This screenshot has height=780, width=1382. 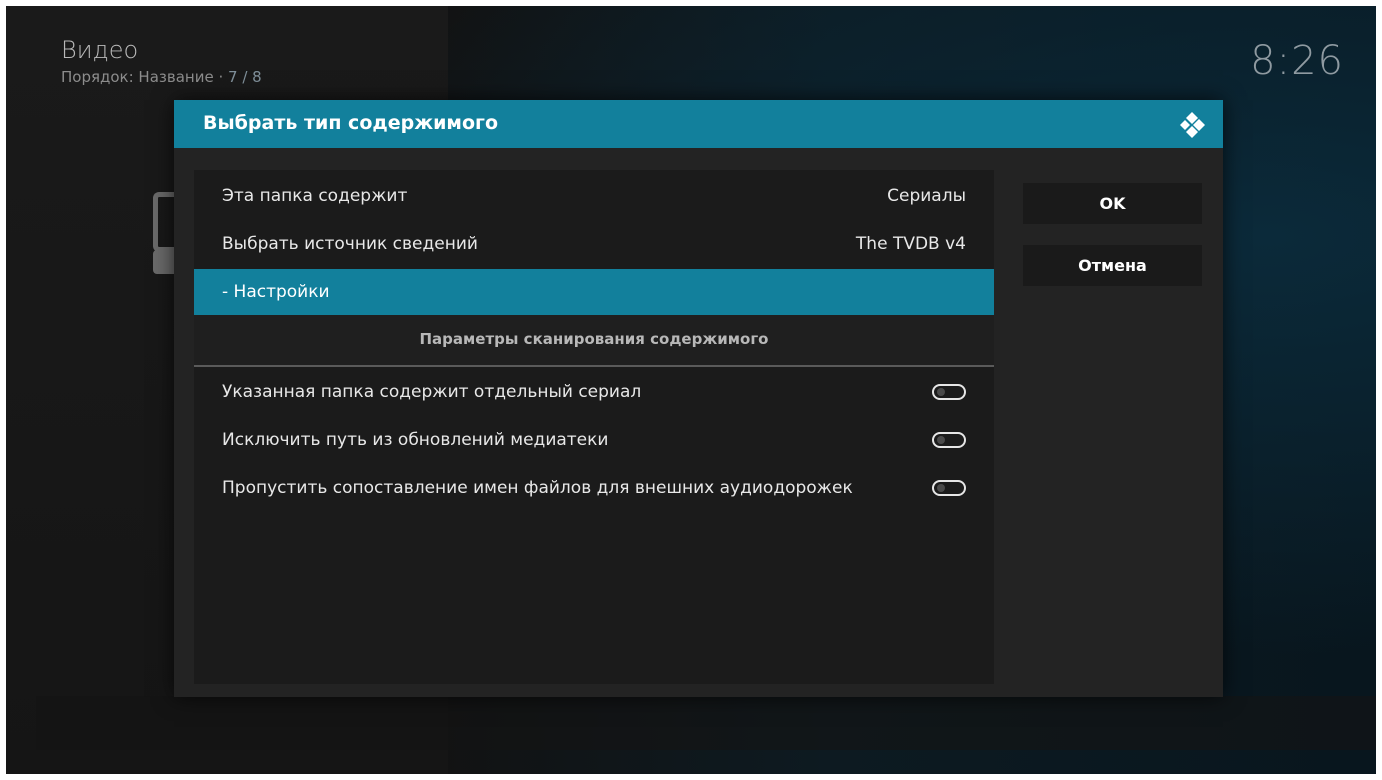 What do you see at coordinates (350, 123) in the screenshot?
I see `dialog-title: Выбрать тип содержимого` at bounding box center [350, 123].